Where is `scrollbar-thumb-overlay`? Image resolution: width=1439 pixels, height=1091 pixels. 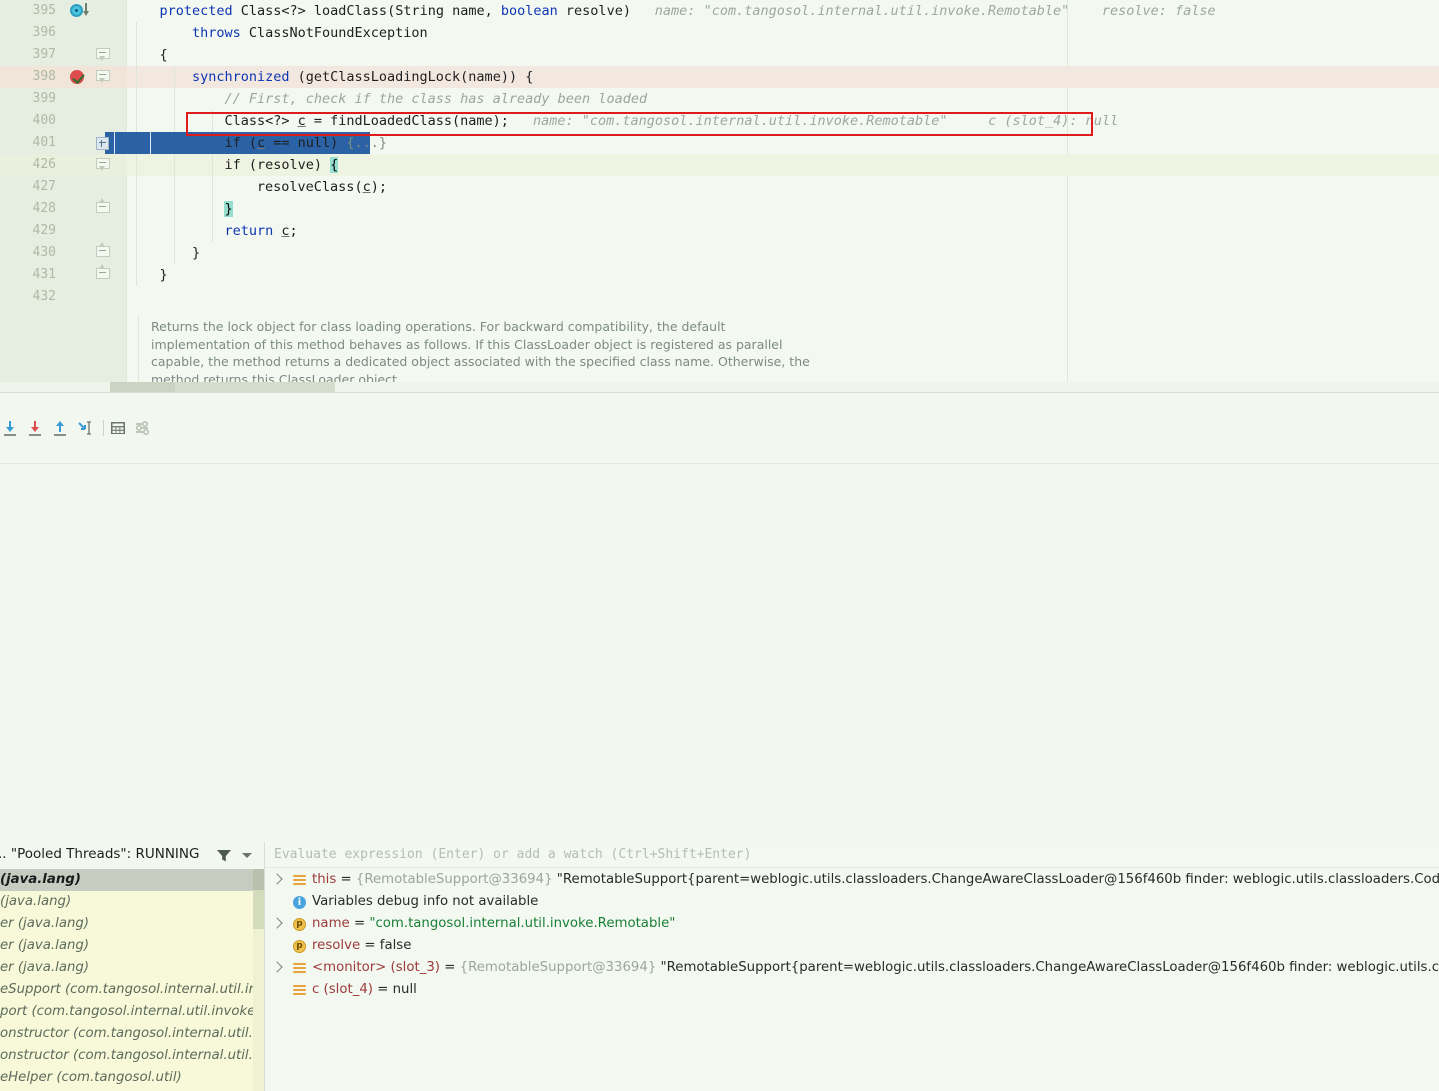
scrollbar-thumb-overlay is located at coordinates (142, 387).